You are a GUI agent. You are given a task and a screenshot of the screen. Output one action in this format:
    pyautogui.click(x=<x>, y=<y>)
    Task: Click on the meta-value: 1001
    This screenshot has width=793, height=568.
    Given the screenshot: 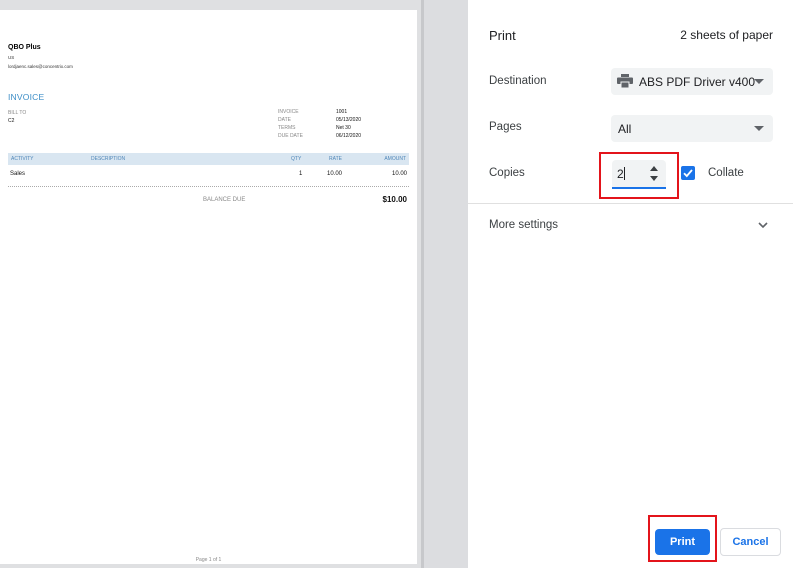 What is the action you would take?
    pyautogui.click(x=342, y=112)
    